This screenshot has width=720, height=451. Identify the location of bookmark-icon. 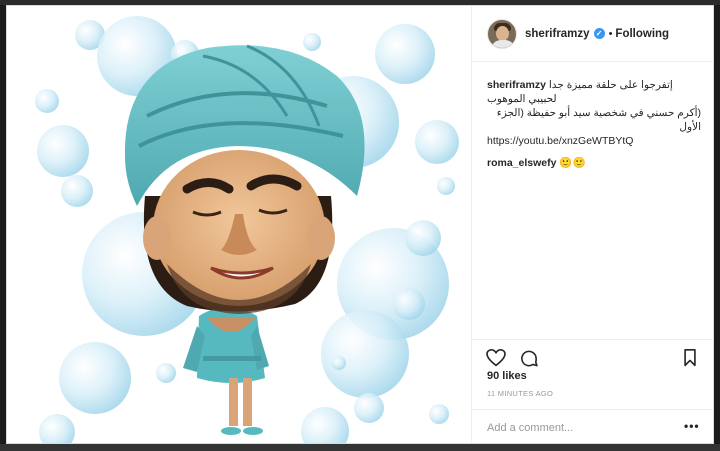
(690, 358).